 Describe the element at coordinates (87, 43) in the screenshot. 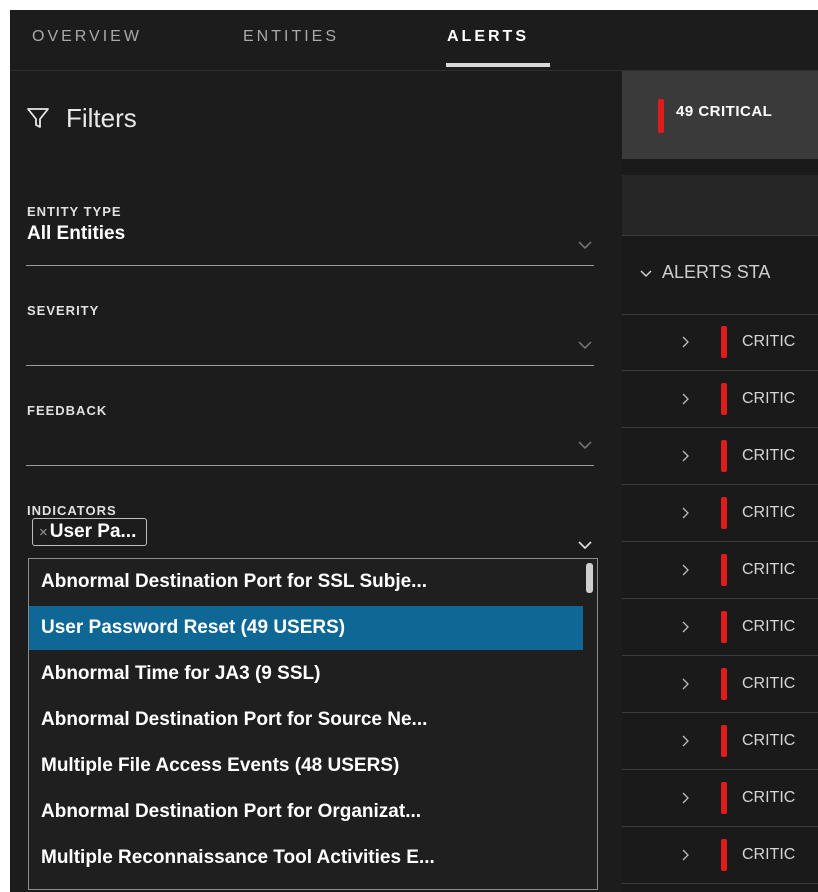

I see `tab-overview: OVERVIEW` at that location.